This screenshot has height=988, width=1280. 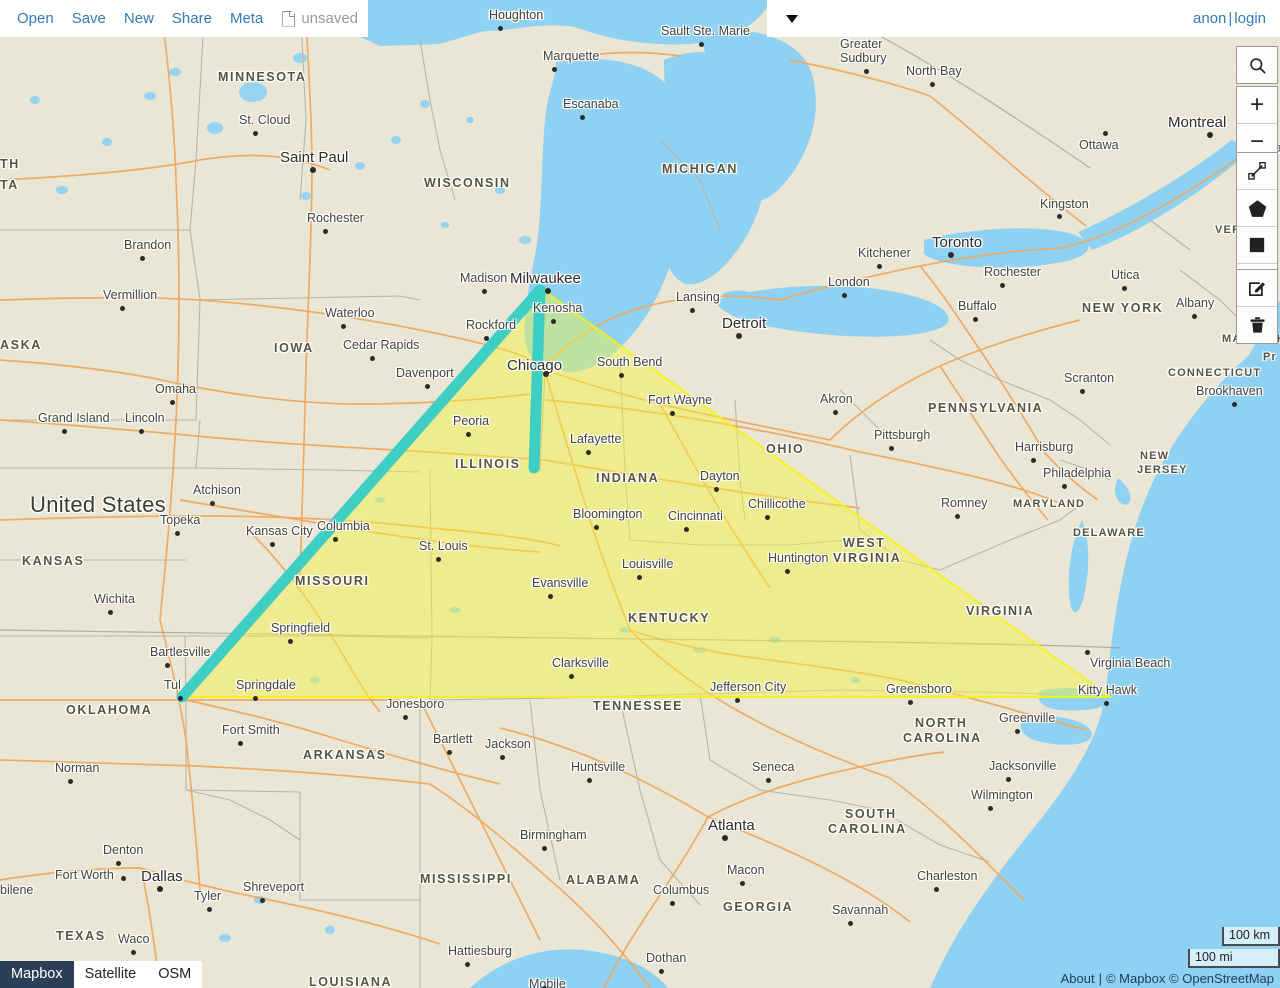 I want to click on draw-polygon-button, so click(x=1257, y=207).